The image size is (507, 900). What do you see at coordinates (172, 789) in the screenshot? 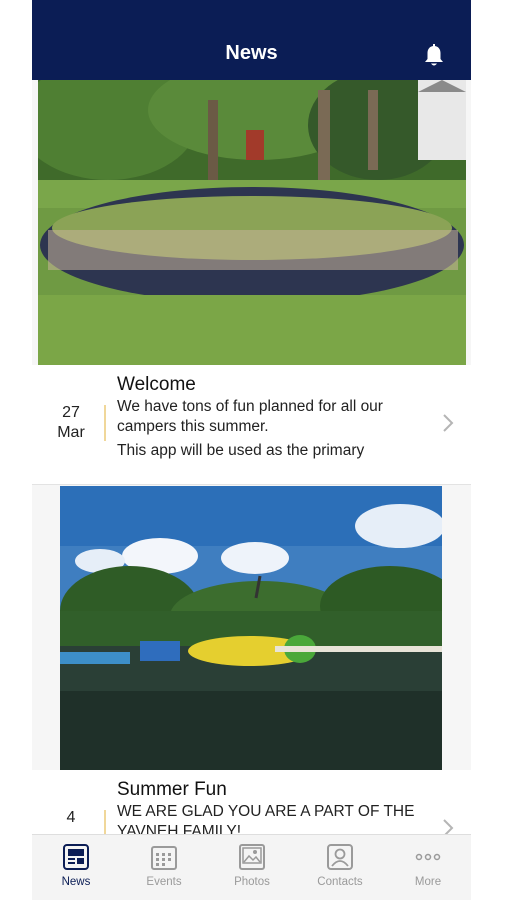
I see `post-title: Summer Fun` at bounding box center [172, 789].